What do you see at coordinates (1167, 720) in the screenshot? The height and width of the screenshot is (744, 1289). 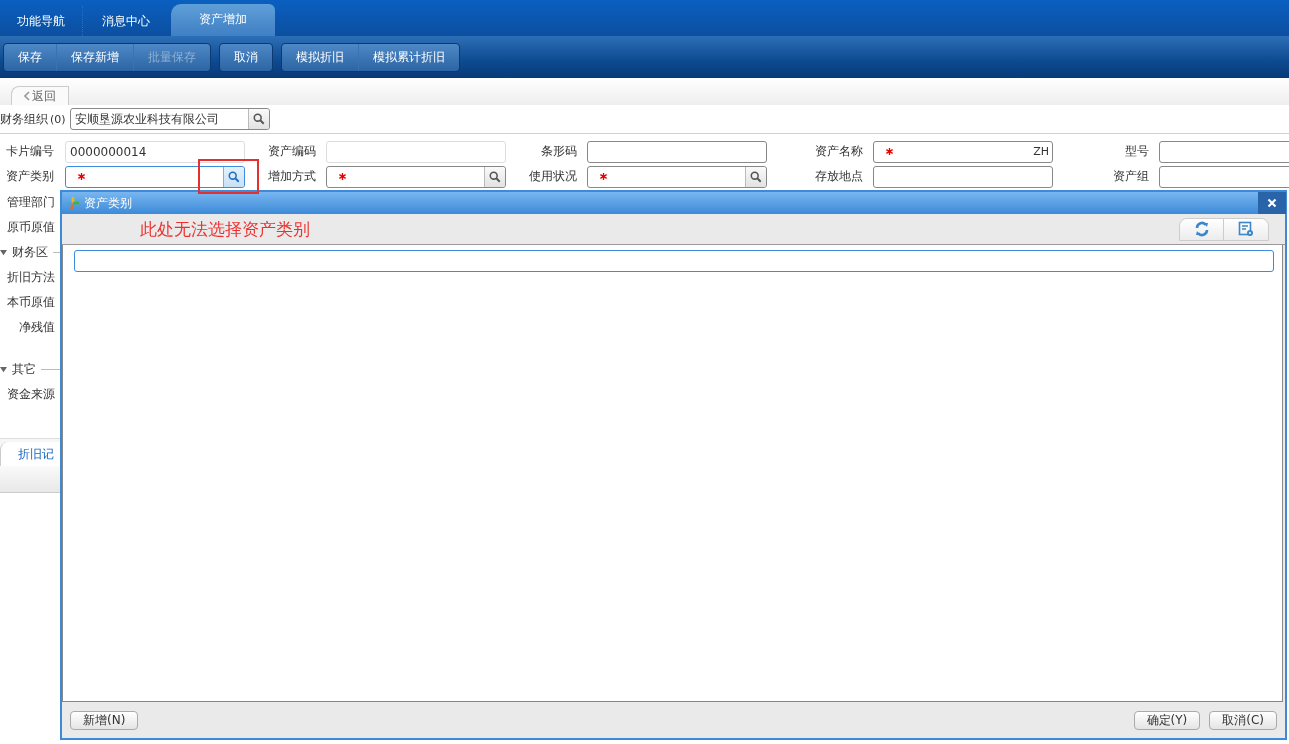 I see `dialog-button: 确定(Y)` at bounding box center [1167, 720].